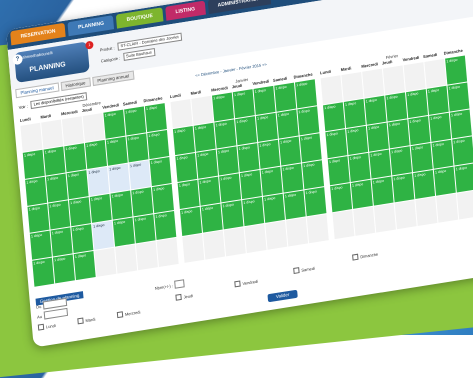 The image size is (473, 378). Describe the element at coordinates (197, 75) in the screenshot. I see `prev-arrow-icon: <<` at that location.